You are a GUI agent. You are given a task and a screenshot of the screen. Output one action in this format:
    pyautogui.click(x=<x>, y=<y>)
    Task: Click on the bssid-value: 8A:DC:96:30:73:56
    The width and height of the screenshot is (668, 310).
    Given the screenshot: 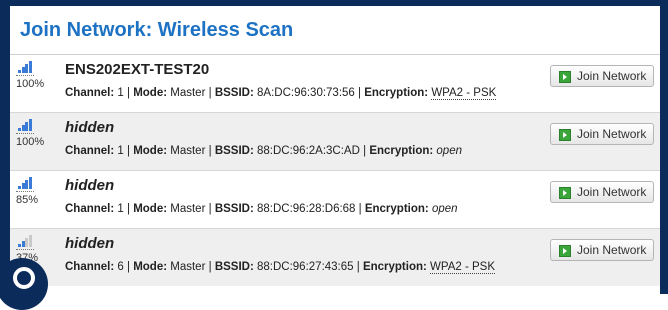 What is the action you would take?
    pyautogui.click(x=306, y=93)
    